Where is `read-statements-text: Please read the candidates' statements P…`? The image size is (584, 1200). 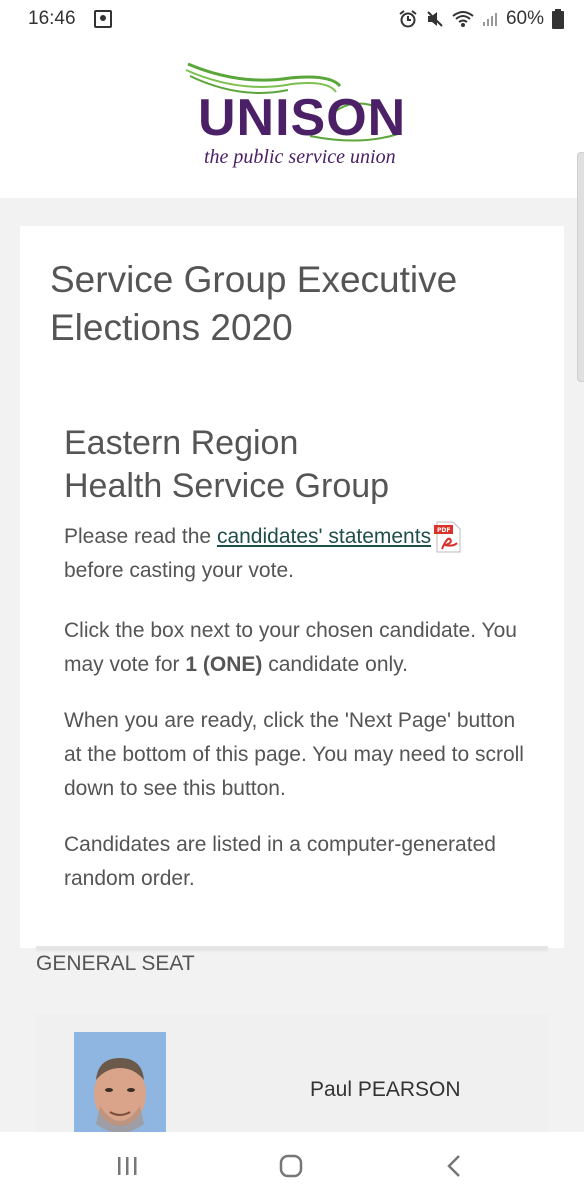 read-statements-text: Please read the candidates' statements P… is located at coordinates (299, 554).